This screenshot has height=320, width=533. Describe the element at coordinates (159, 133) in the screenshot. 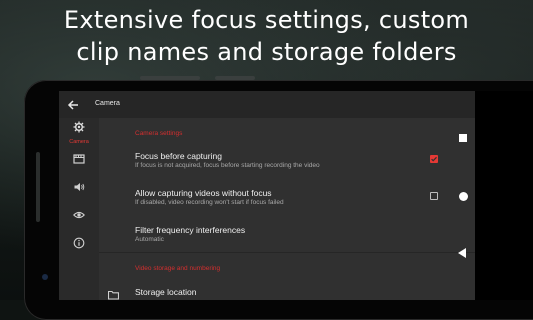

I see `section-header-camera: Camera settings` at that location.